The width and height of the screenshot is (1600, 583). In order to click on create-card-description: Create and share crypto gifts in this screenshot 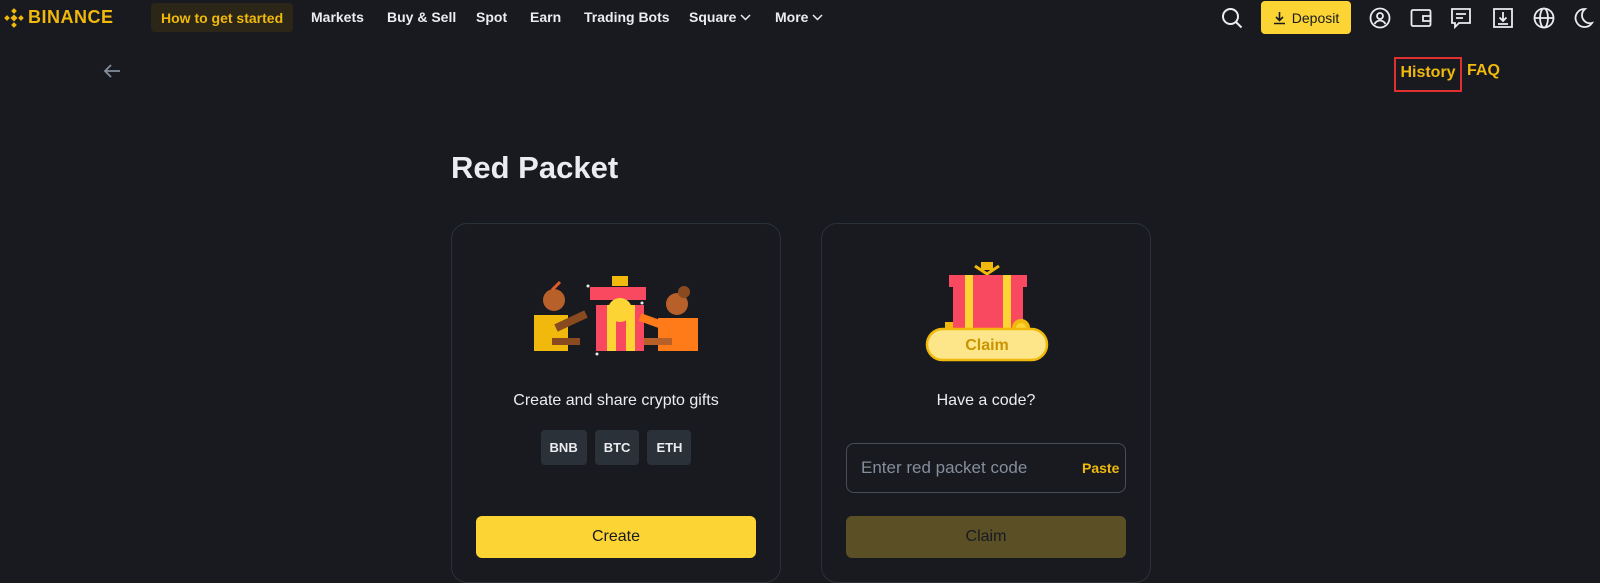, I will do `click(616, 400)`.